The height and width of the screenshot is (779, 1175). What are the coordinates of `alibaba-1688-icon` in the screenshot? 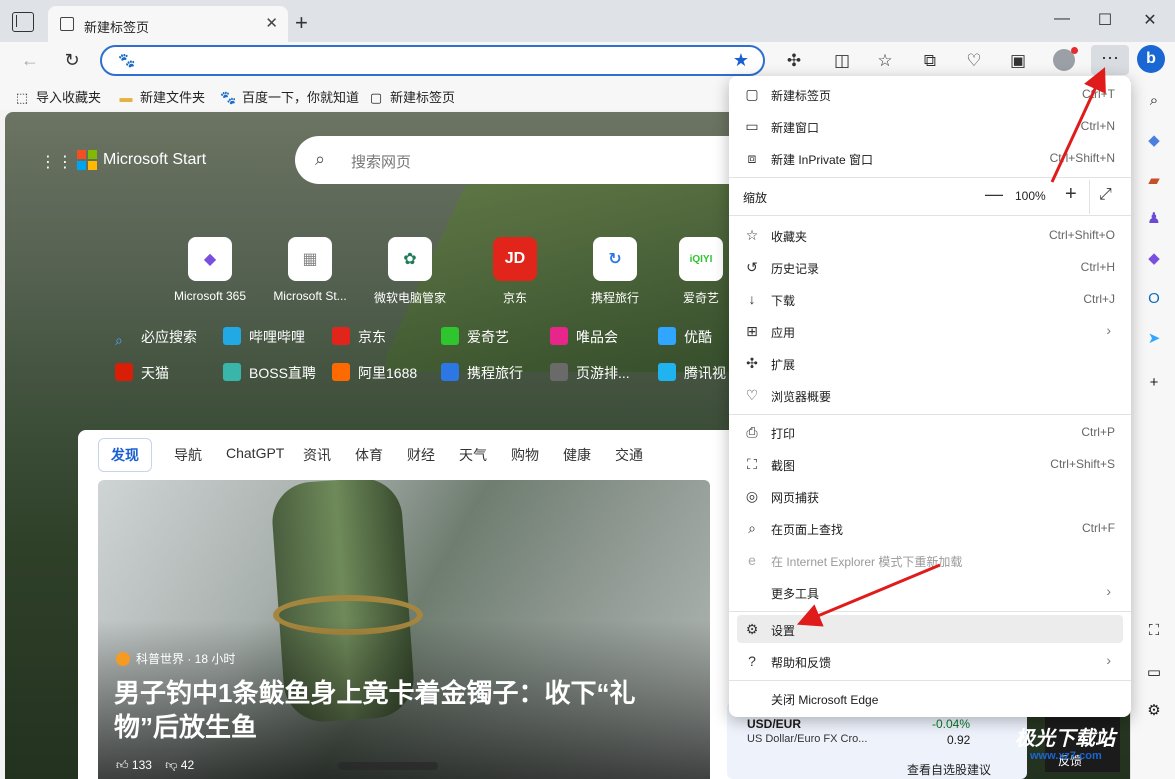 It's located at (341, 372).